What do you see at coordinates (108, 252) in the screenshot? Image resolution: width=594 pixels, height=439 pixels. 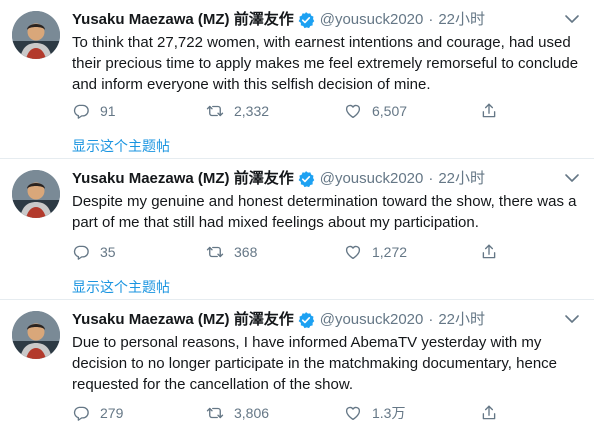 I see `reply-count: 35` at bounding box center [108, 252].